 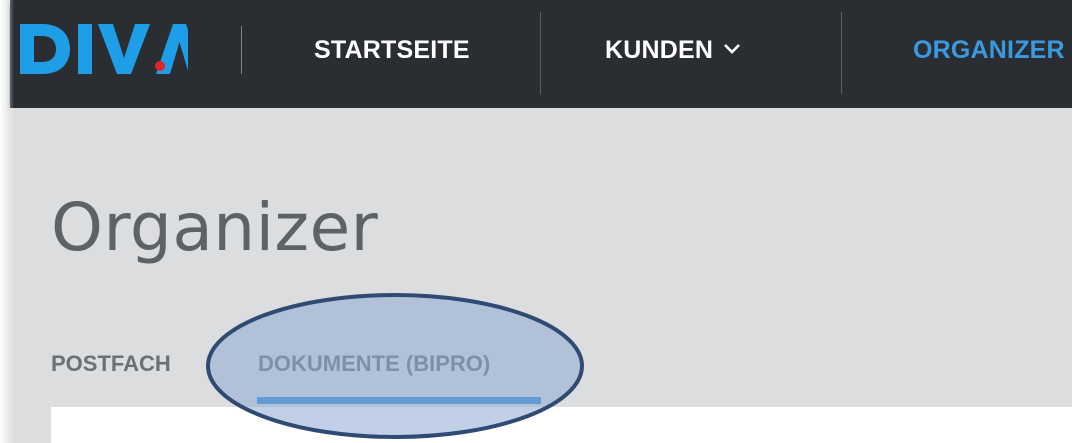 What do you see at coordinates (374, 364) in the screenshot?
I see `tab-dokumente-bipro: DOKUMENTE (BIPRO)` at bounding box center [374, 364].